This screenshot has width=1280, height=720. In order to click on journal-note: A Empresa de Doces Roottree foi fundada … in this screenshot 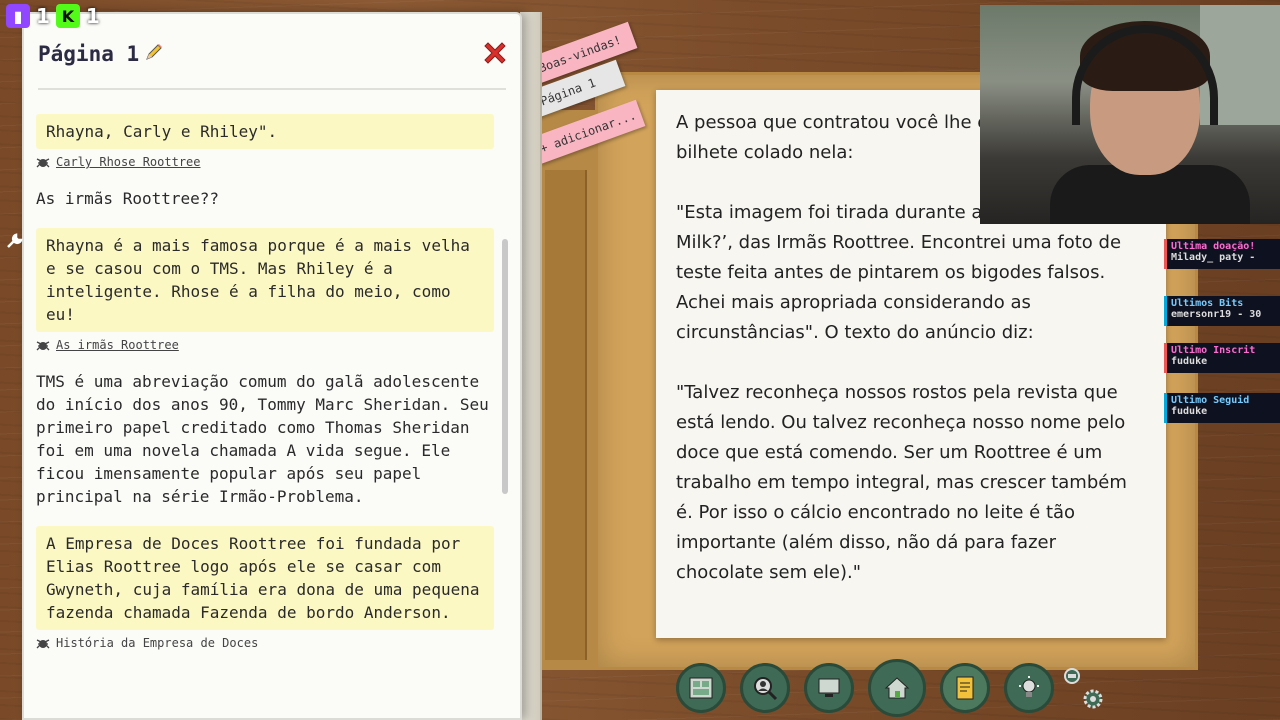, I will do `click(265, 578)`.